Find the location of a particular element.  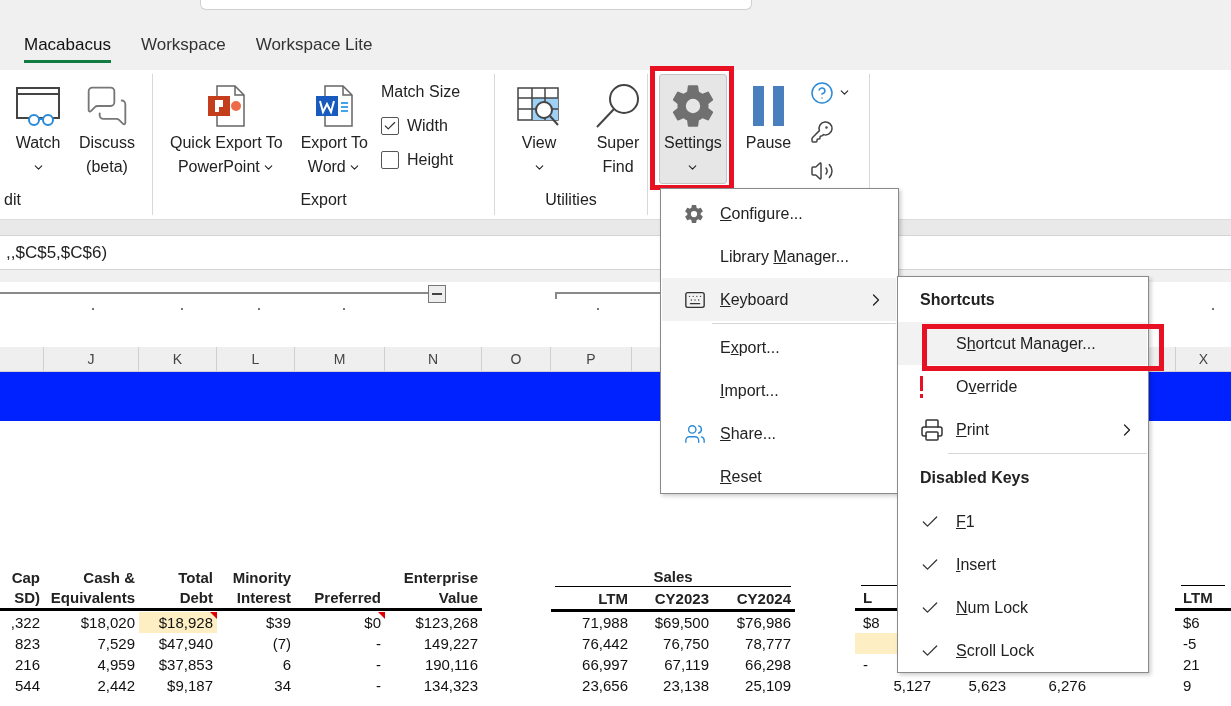

menu-item: F1 is located at coordinates (1022, 521).